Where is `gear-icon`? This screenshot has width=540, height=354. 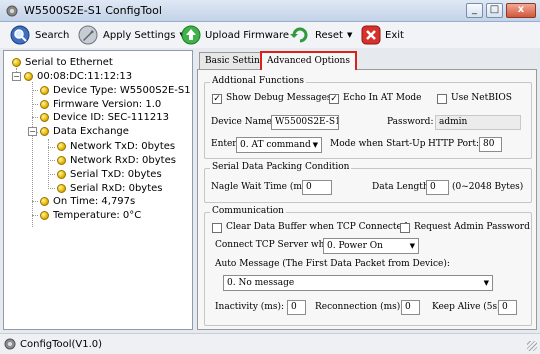 gear-icon is located at coordinates (10, 344).